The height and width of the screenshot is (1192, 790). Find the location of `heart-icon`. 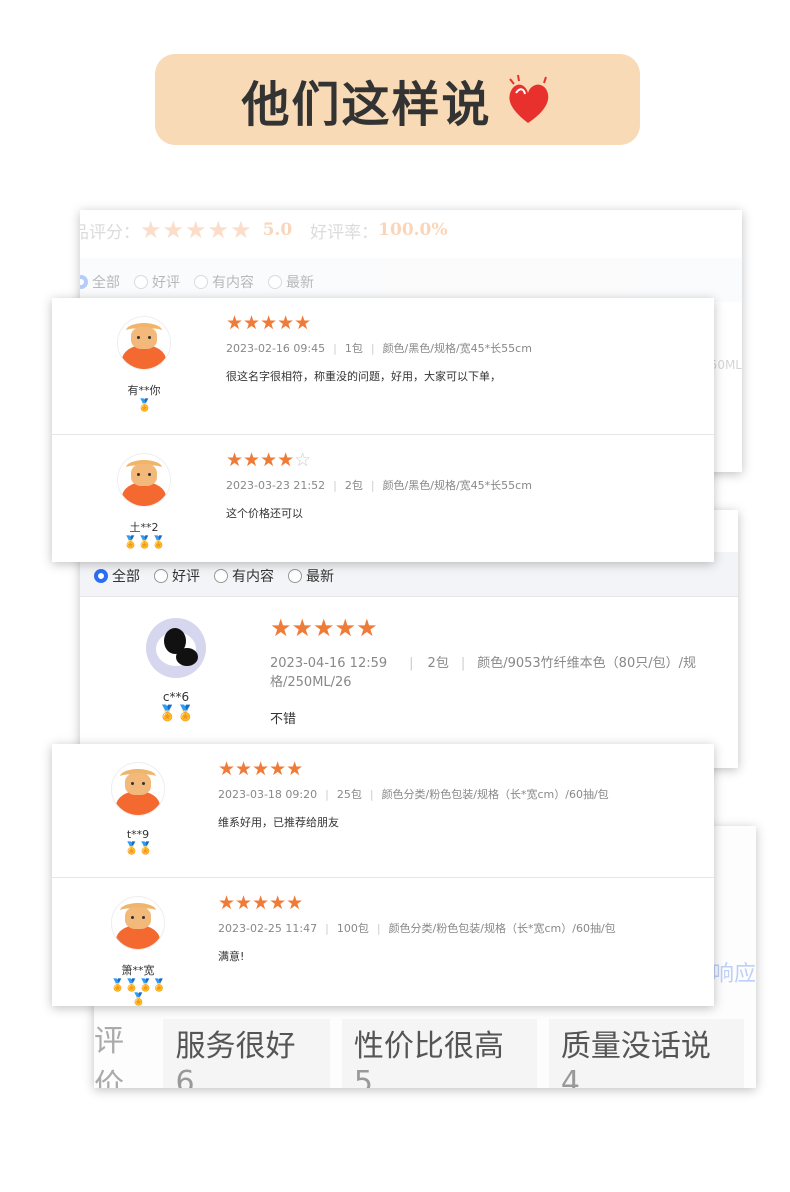

heart-icon is located at coordinates (528, 98).